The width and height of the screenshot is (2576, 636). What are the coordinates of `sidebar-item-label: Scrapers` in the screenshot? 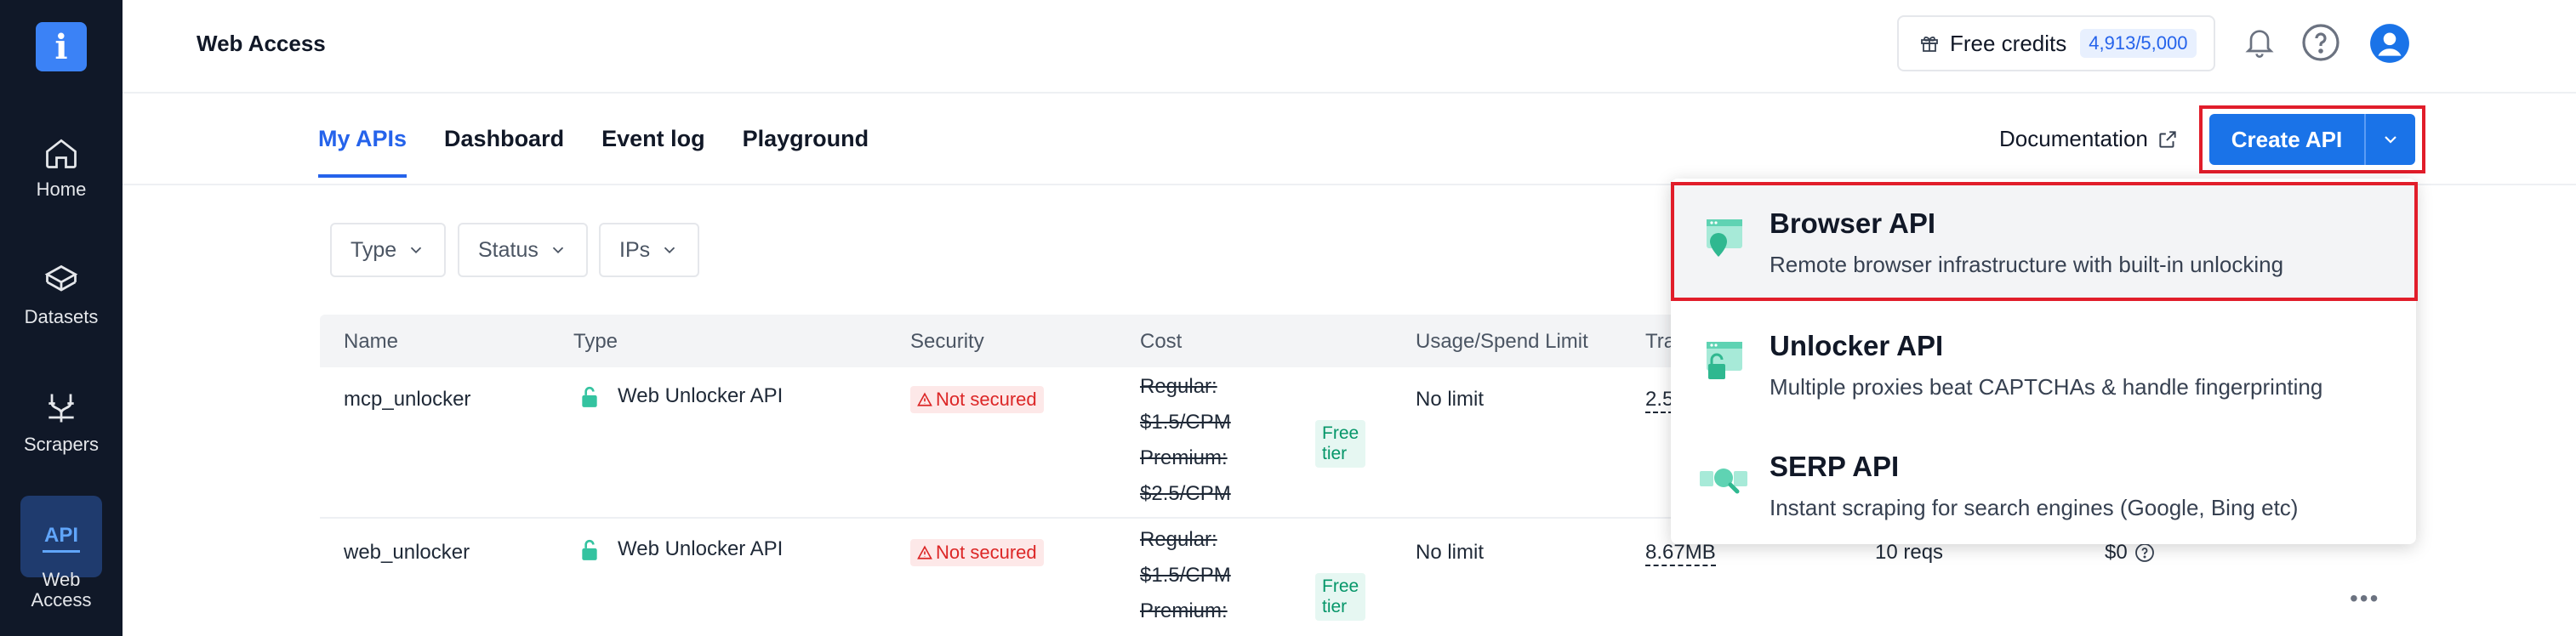 It's located at (61, 444).